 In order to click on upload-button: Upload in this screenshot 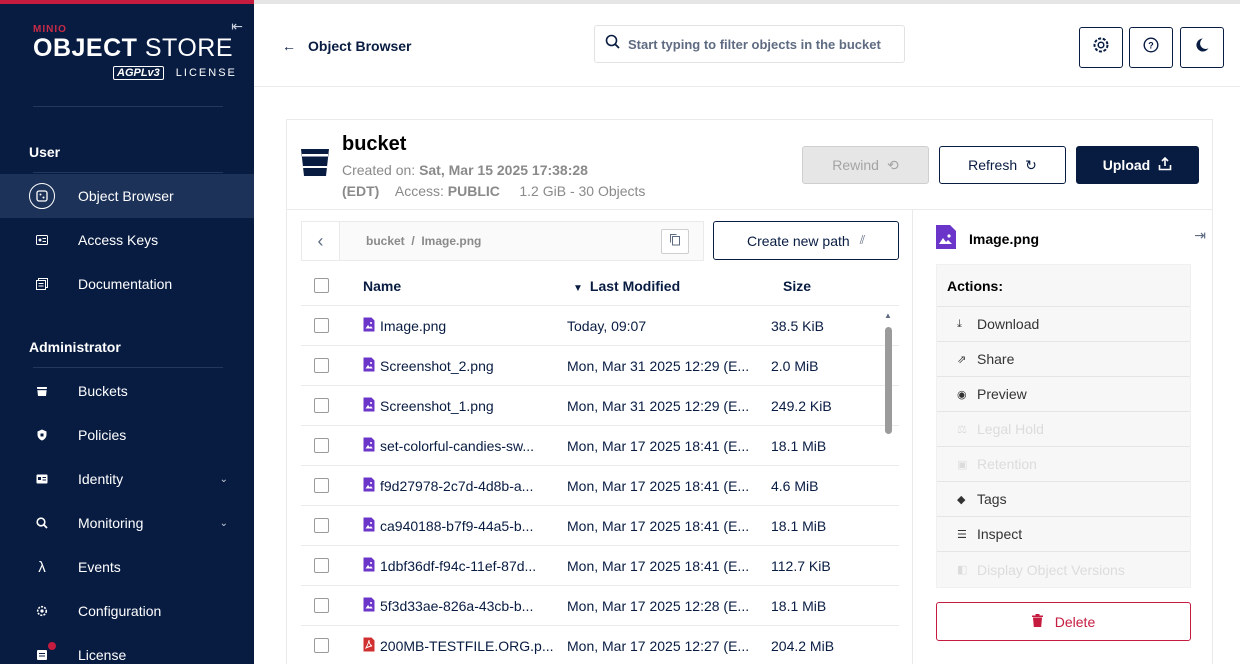, I will do `click(1137, 165)`.